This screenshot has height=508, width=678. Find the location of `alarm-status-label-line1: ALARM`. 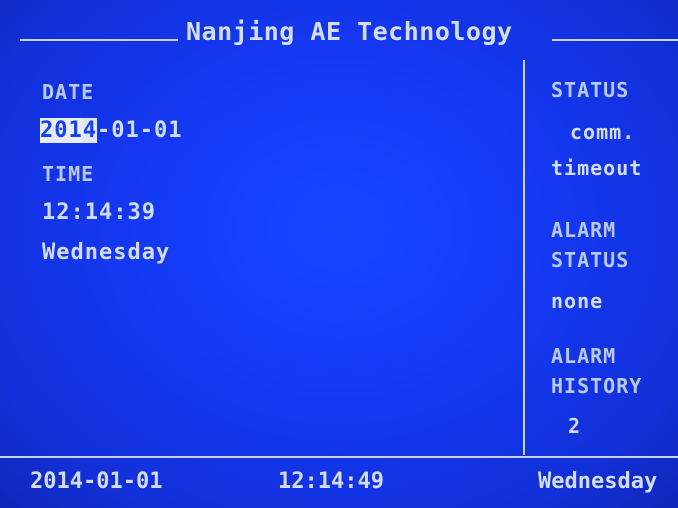

alarm-status-label-line1: ALARM is located at coordinates (584, 230).